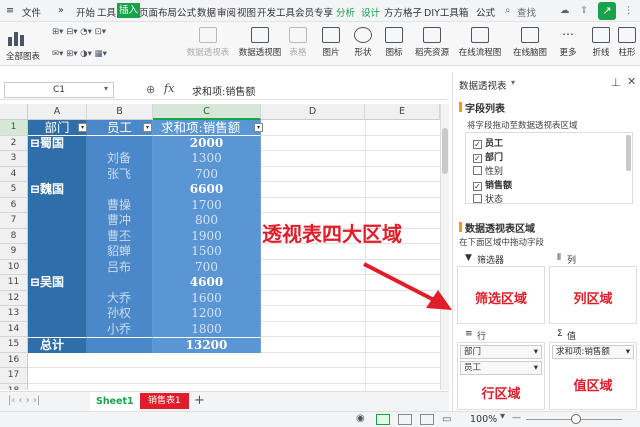 Image resolution: width=640 pixels, height=427 pixels. What do you see at coordinates (14, 283) in the screenshot?
I see `row-header: 11` at bounding box center [14, 283].